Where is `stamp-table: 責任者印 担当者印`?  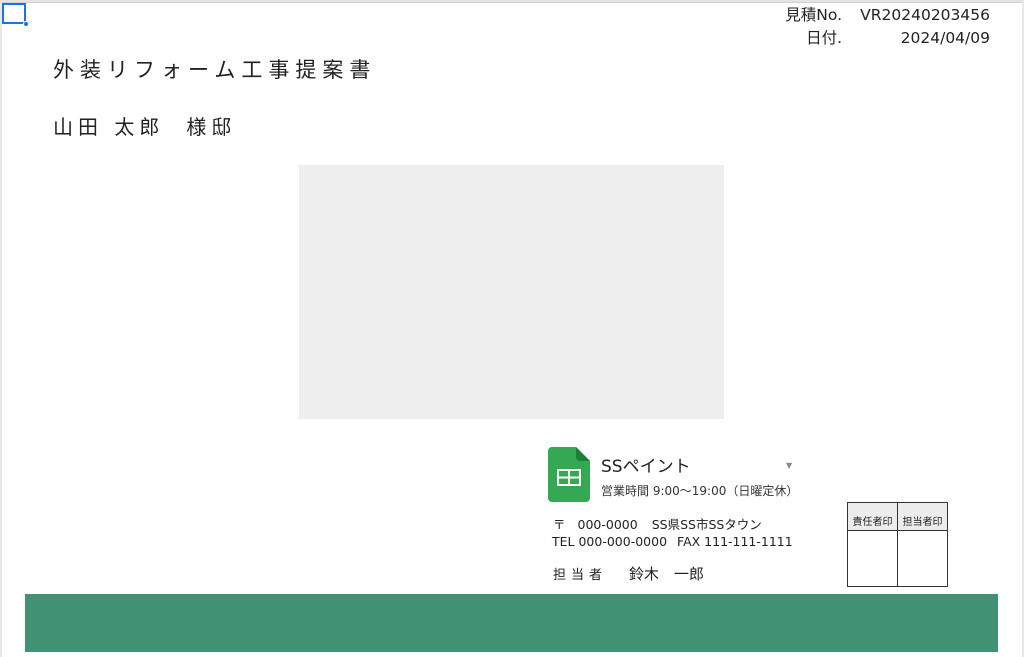
stamp-table: 責任者印 担当者印 is located at coordinates (897, 544).